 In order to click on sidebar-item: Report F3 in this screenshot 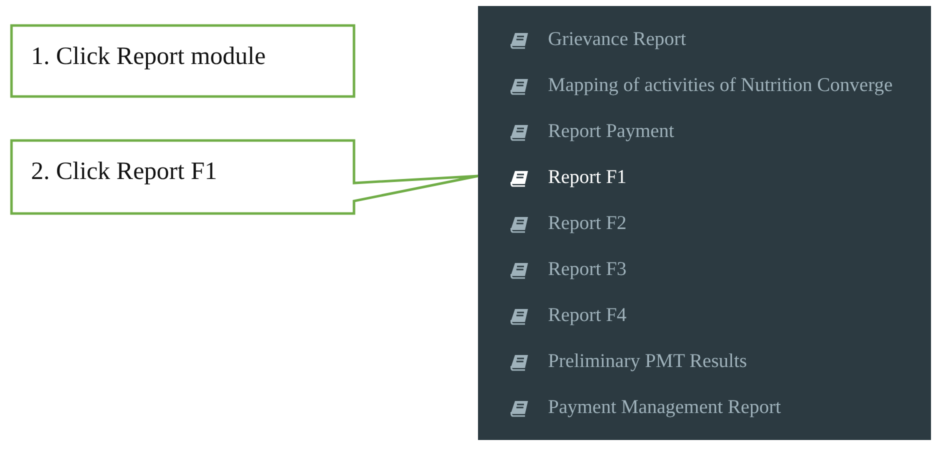, I will do `click(568, 270)`.